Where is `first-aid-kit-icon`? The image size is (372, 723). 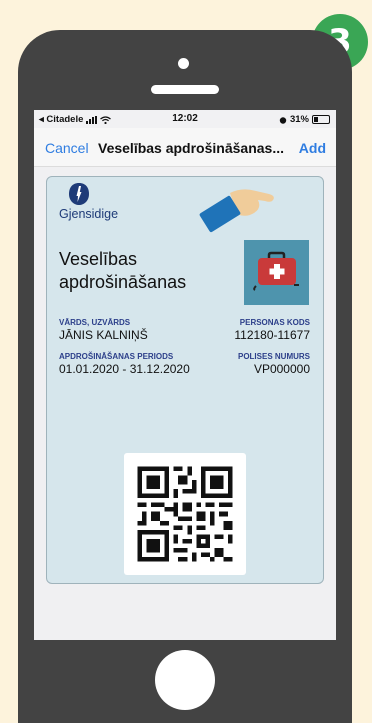 first-aid-kit-icon is located at coordinates (276, 272).